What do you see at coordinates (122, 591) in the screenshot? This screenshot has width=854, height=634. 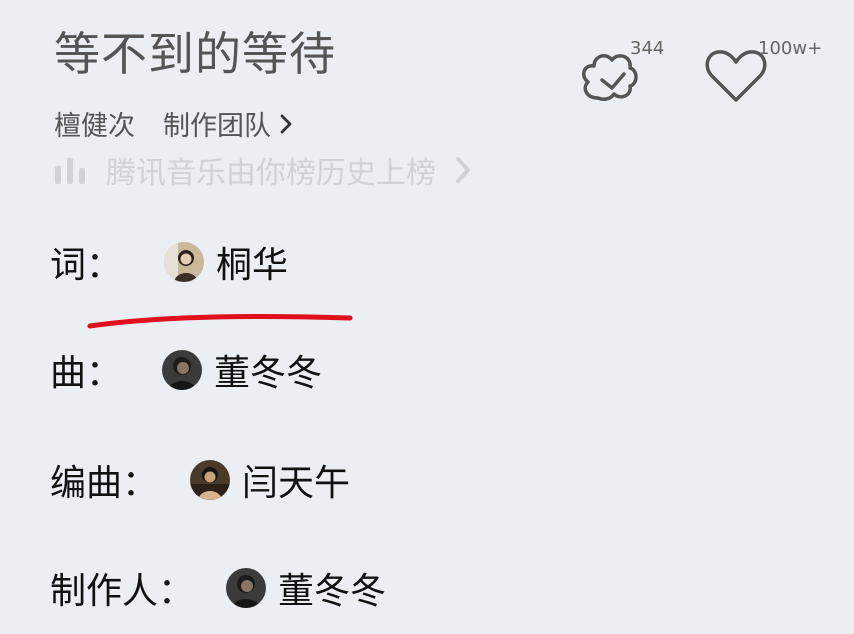 I see `credit-role: 制作人：` at bounding box center [122, 591].